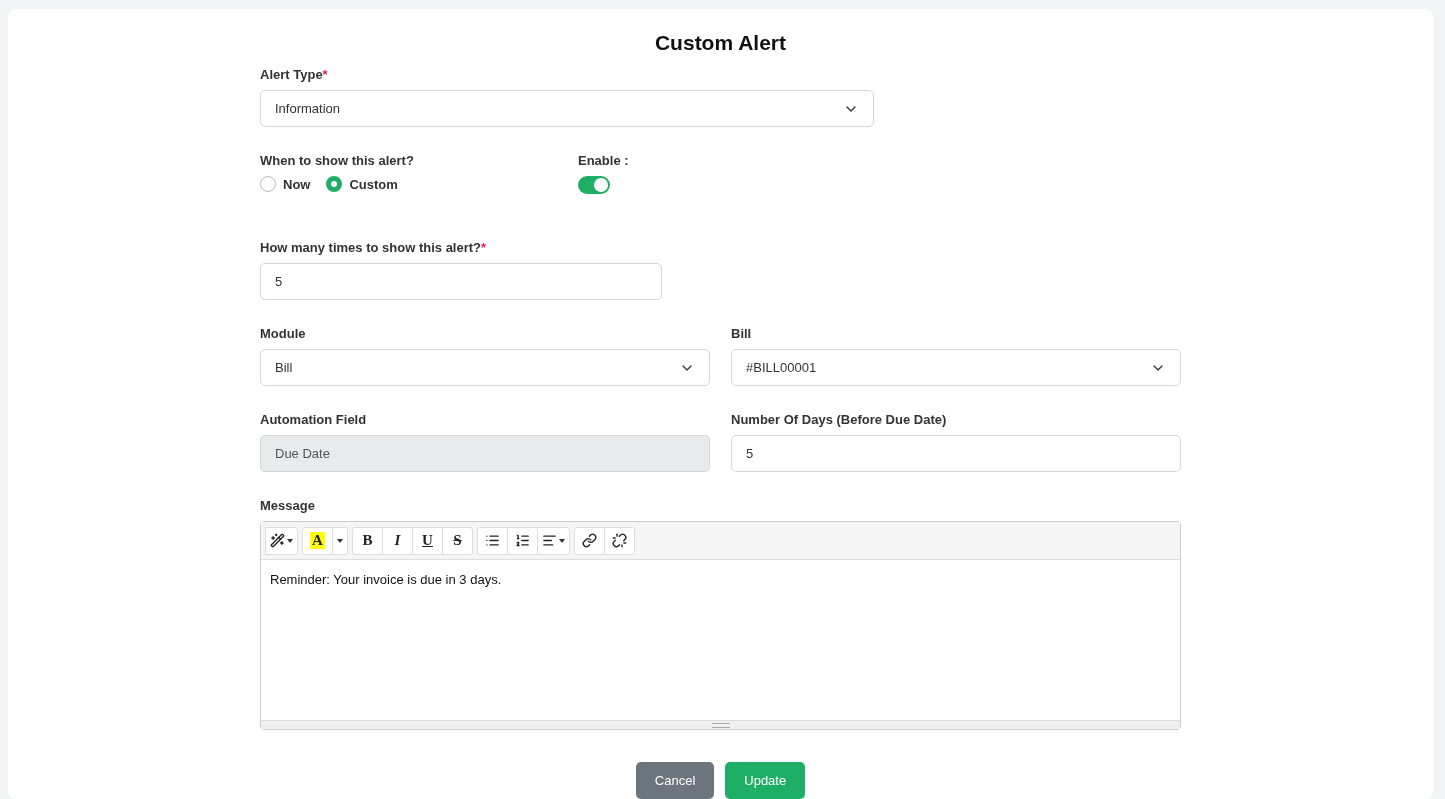 This screenshot has height=799, width=1445. Describe the element at coordinates (720, 43) in the screenshot. I see `form-title: Custom Alert` at that location.